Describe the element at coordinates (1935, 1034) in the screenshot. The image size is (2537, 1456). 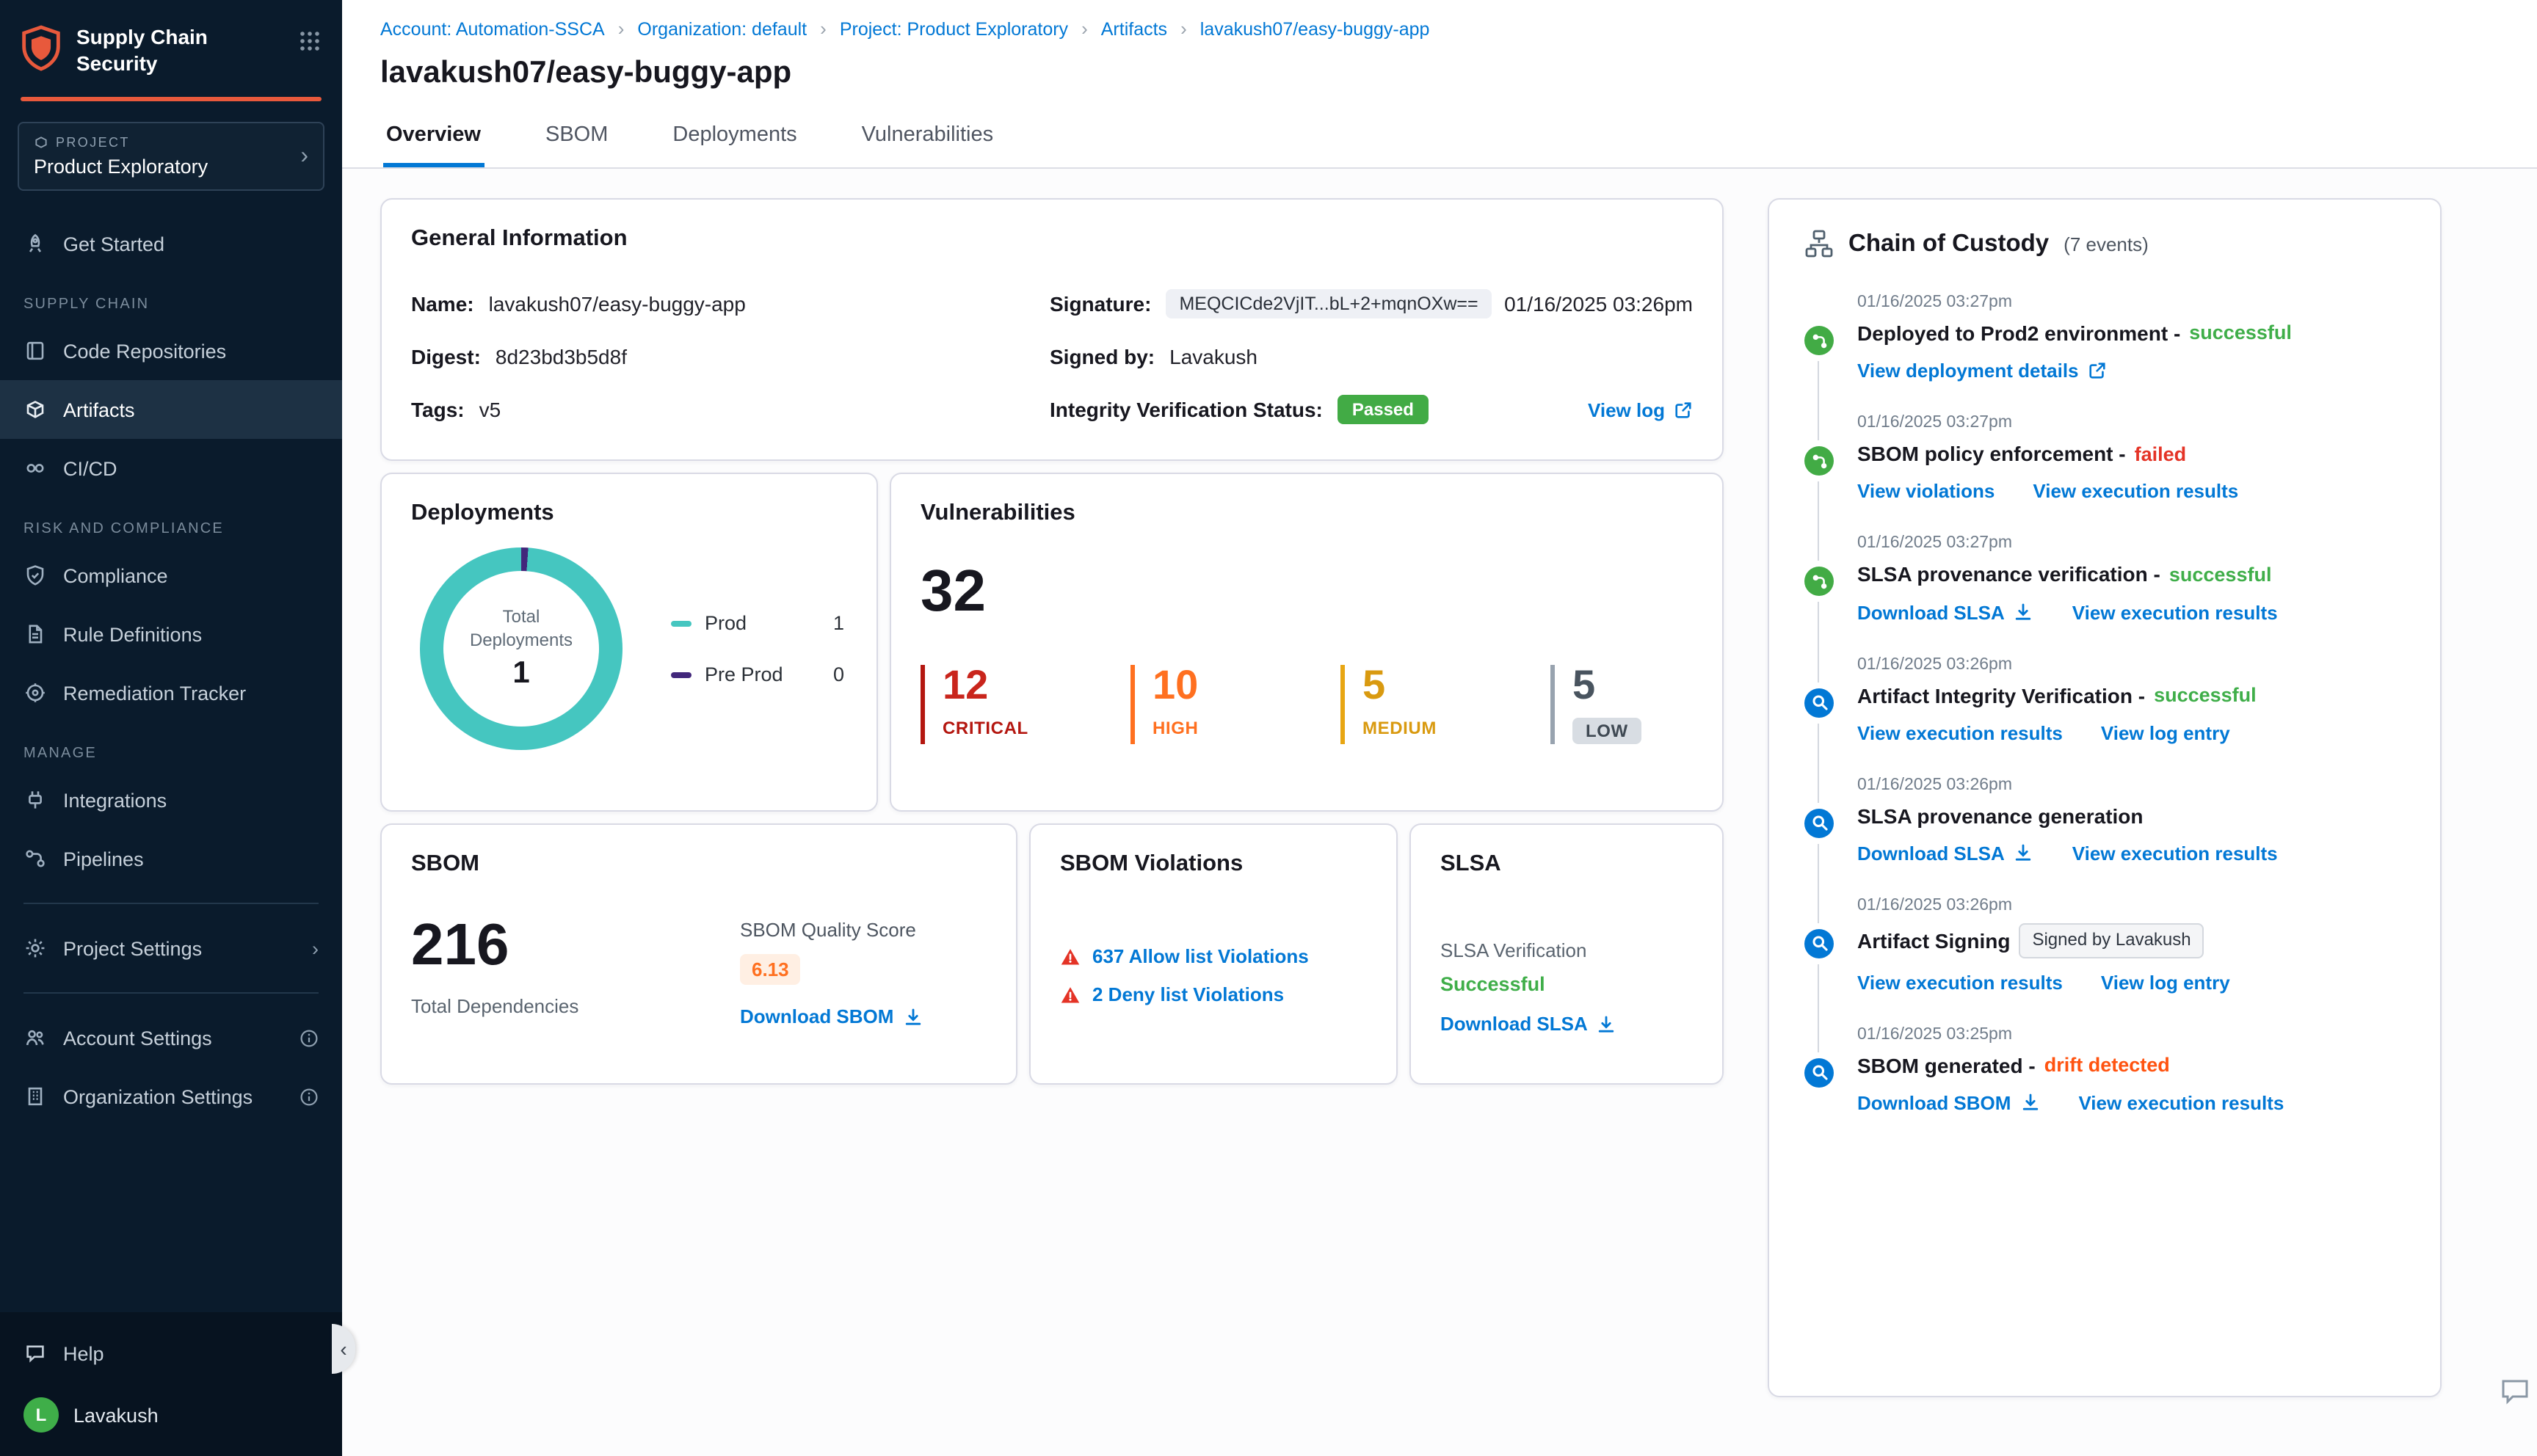
I see `event-timestamp: 01/16/2025 03:25pm` at that location.